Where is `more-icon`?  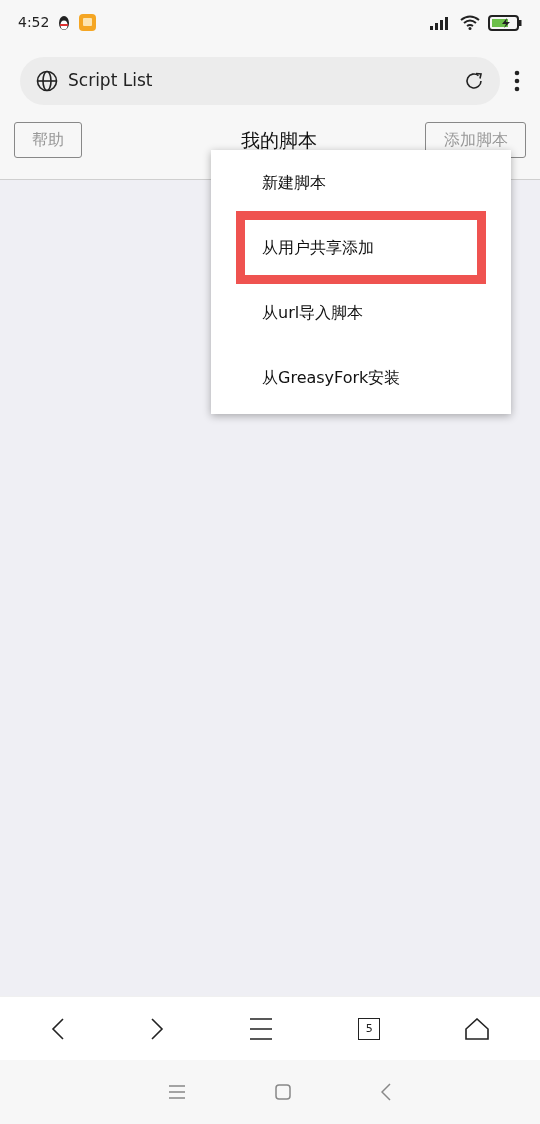 more-icon is located at coordinates (517, 81).